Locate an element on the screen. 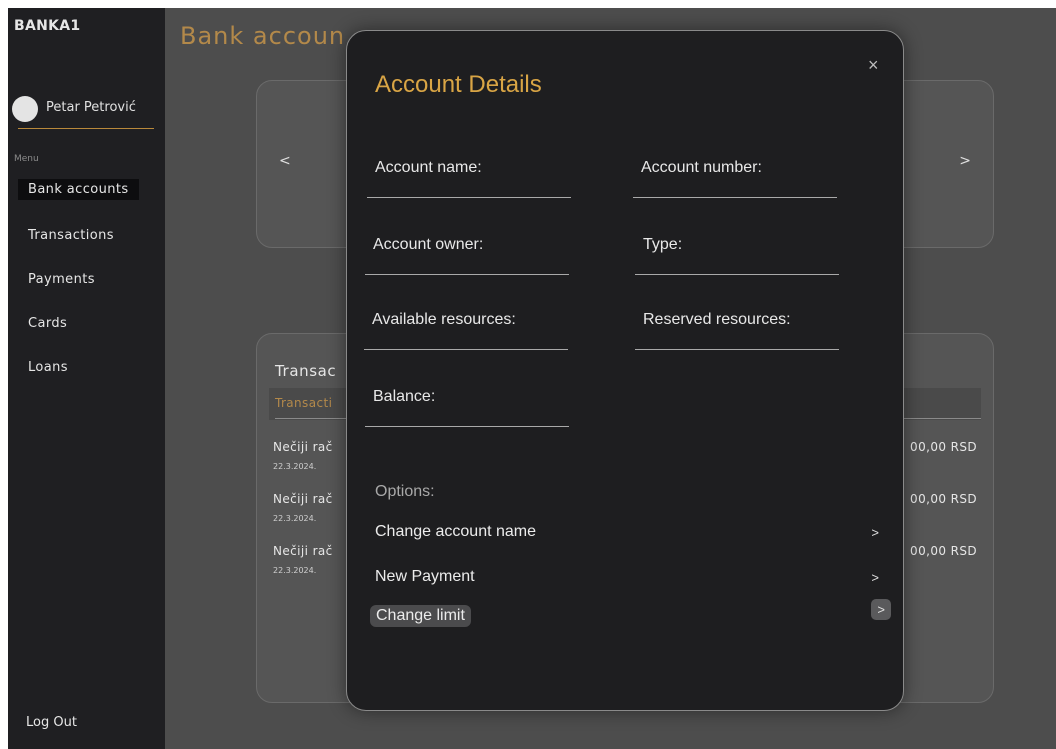 Image resolution: width=1056 pixels, height=749 pixels. carousel-prev-button: < is located at coordinates (285, 161).